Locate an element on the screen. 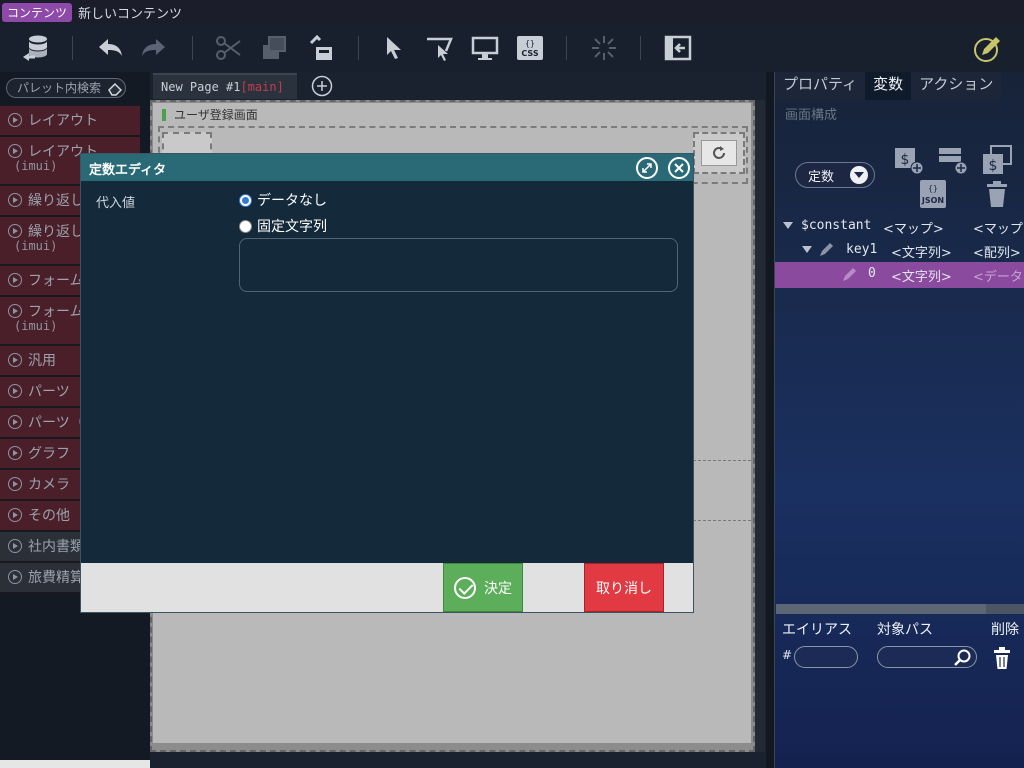  right-panel-tabs: プロパティ 変数 アクション is located at coordinates (899, 86).